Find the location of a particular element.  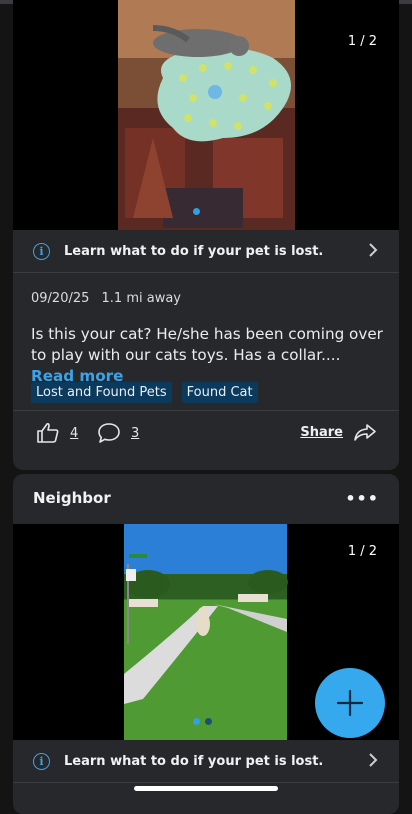

post-distance: 1.1 mi away is located at coordinates (141, 298).